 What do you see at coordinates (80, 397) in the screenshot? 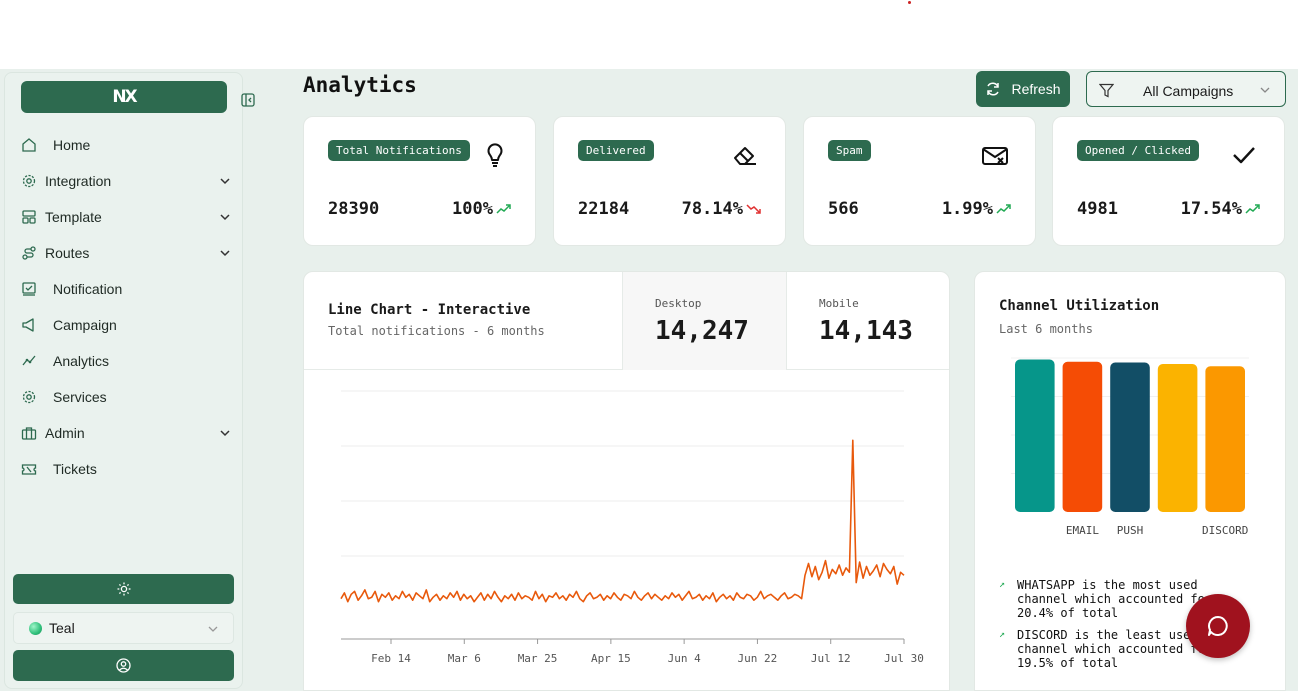
I see `sidebar-item-label: Services` at bounding box center [80, 397].